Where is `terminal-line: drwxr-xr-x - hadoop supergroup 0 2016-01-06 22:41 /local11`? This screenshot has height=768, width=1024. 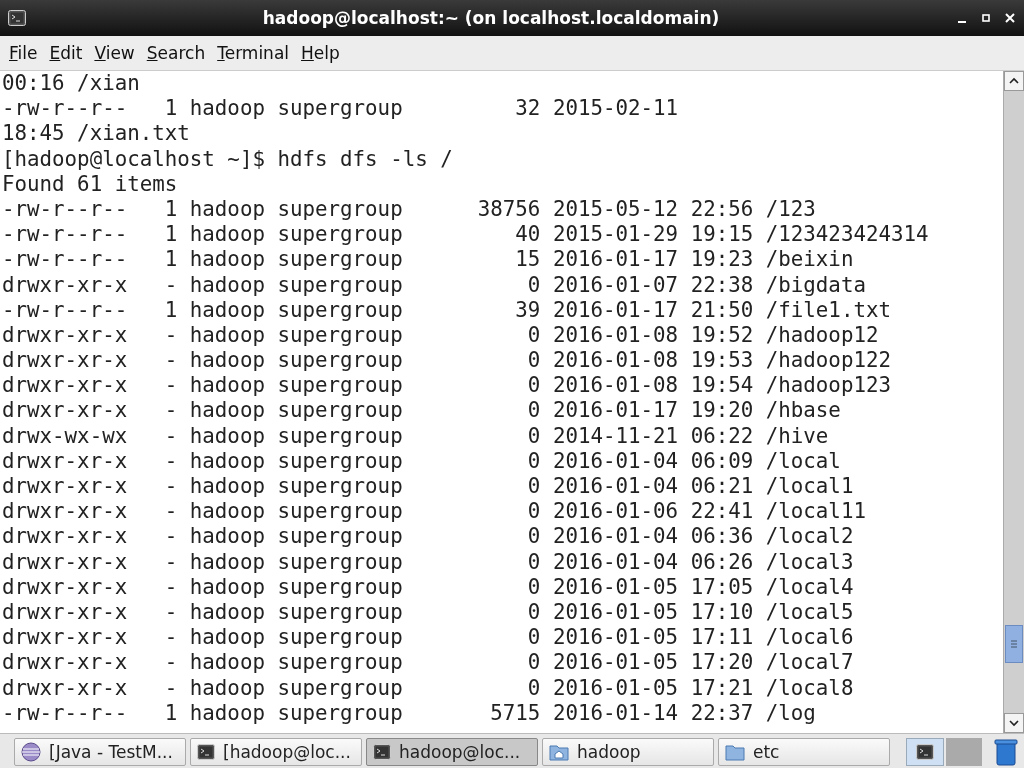 terminal-line: drwxr-xr-x - hadoop supergroup 0 2016-01-06 22:41 /local11 is located at coordinates (434, 512).